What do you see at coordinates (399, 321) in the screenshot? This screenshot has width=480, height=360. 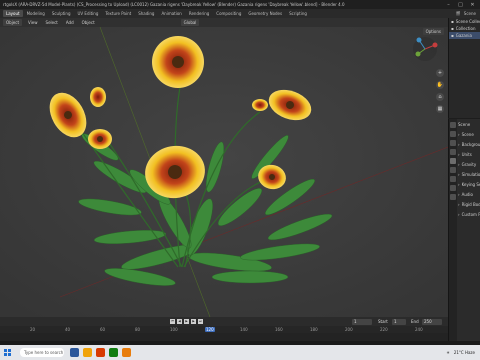 I see `start-frame-field: 1` at bounding box center [399, 321].